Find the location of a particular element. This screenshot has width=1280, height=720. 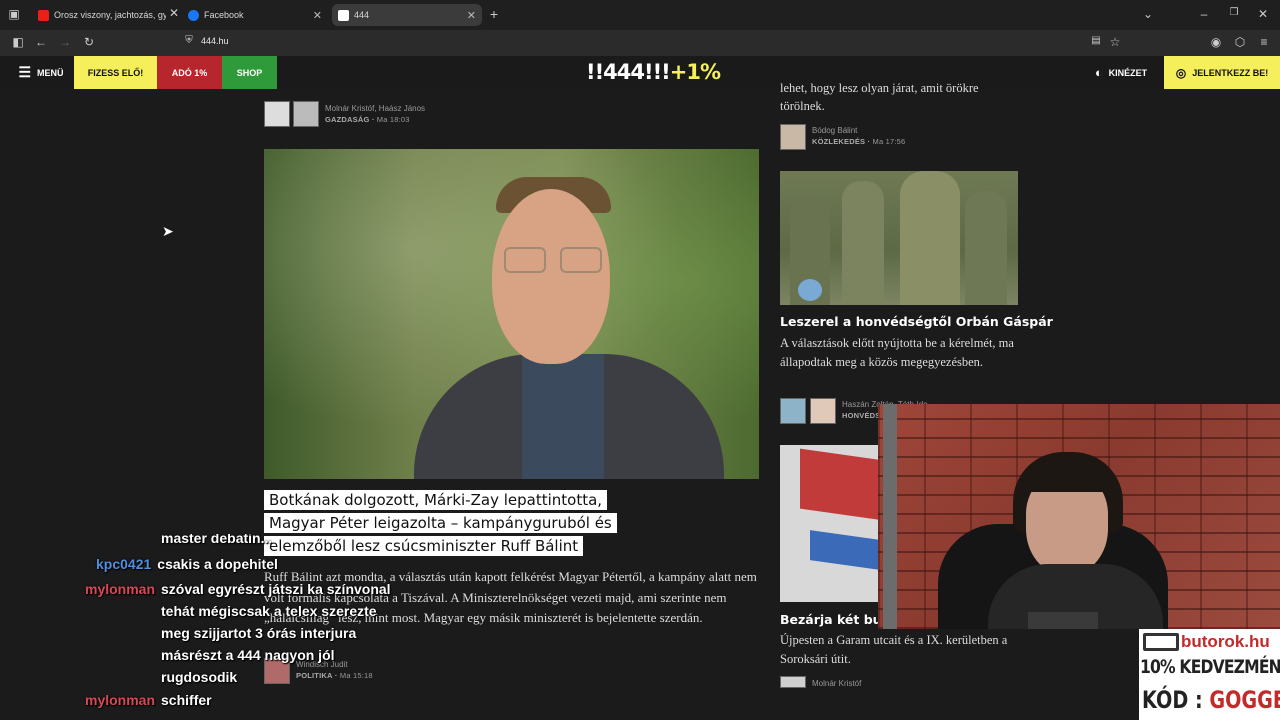

category-label: POLITIKA is located at coordinates (314, 675).